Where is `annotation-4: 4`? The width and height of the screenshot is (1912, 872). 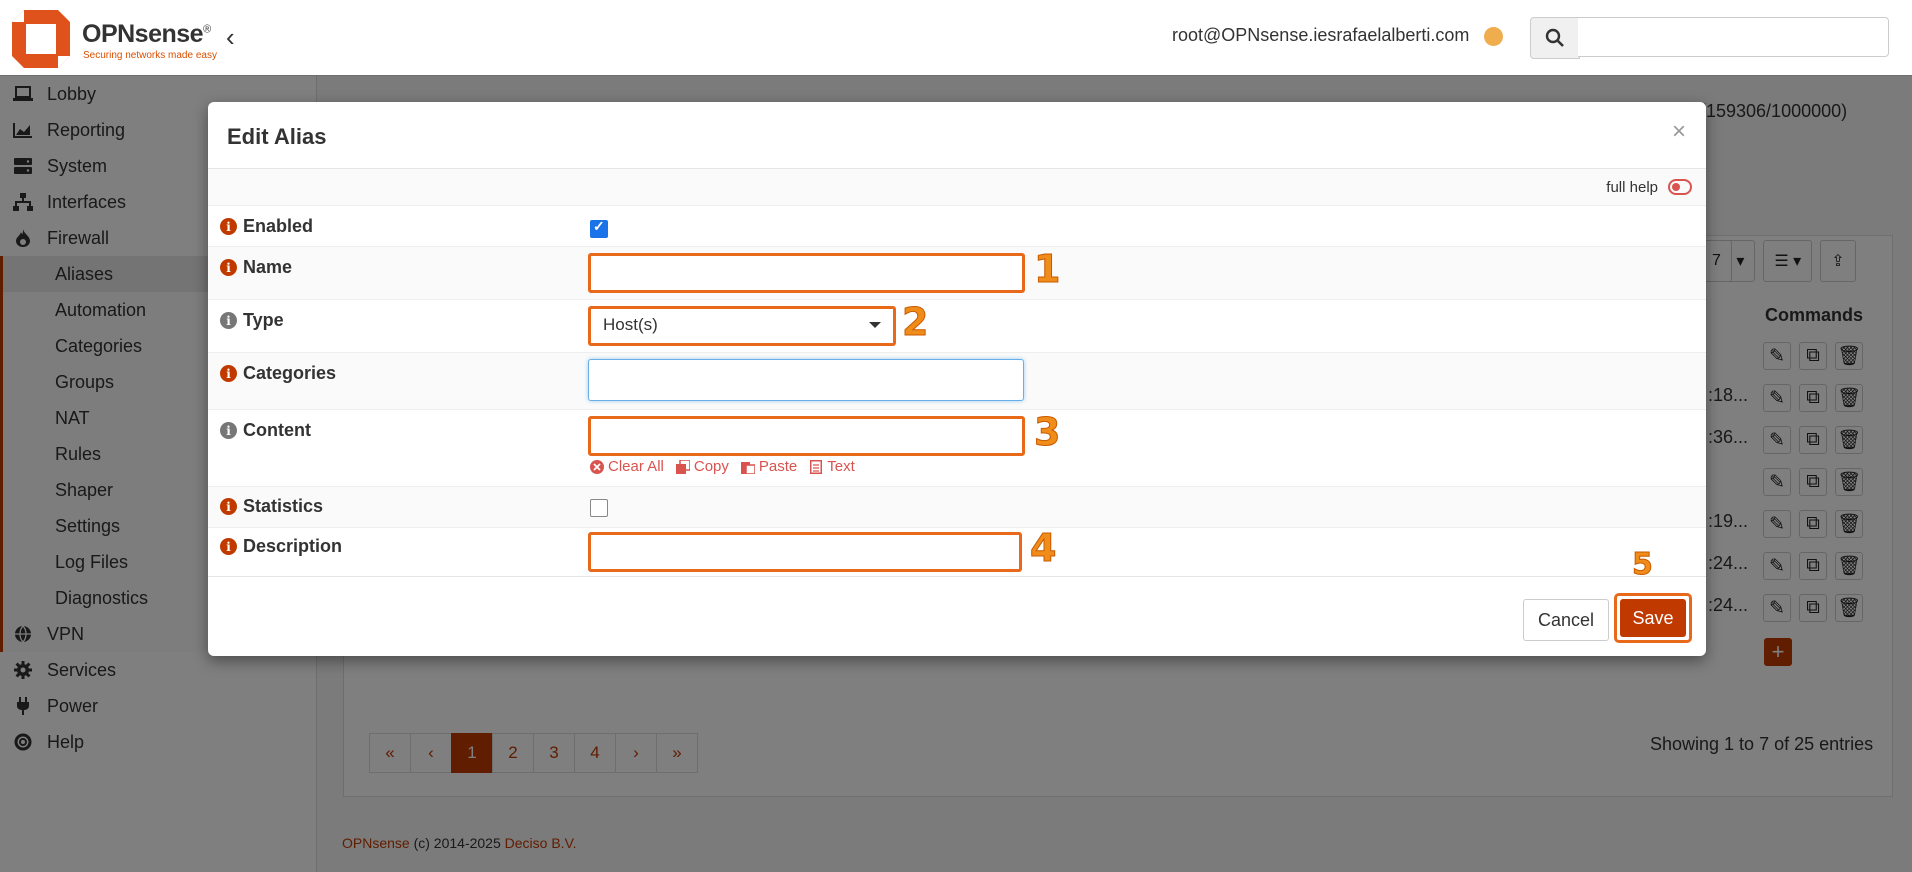
annotation-4: 4 is located at coordinates (1043, 548).